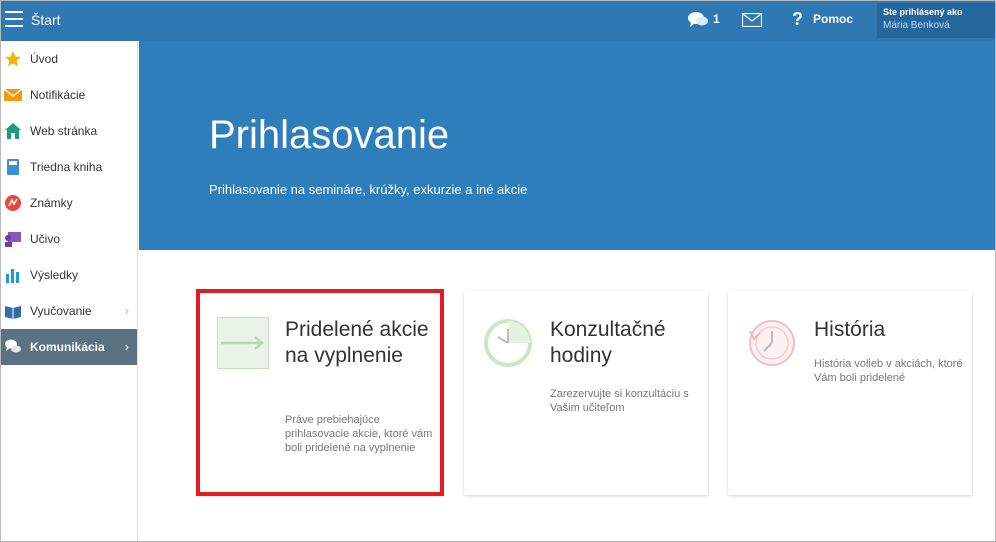 The height and width of the screenshot is (542, 996). I want to click on sidebar-item-uvod: Úvod, so click(69, 59).